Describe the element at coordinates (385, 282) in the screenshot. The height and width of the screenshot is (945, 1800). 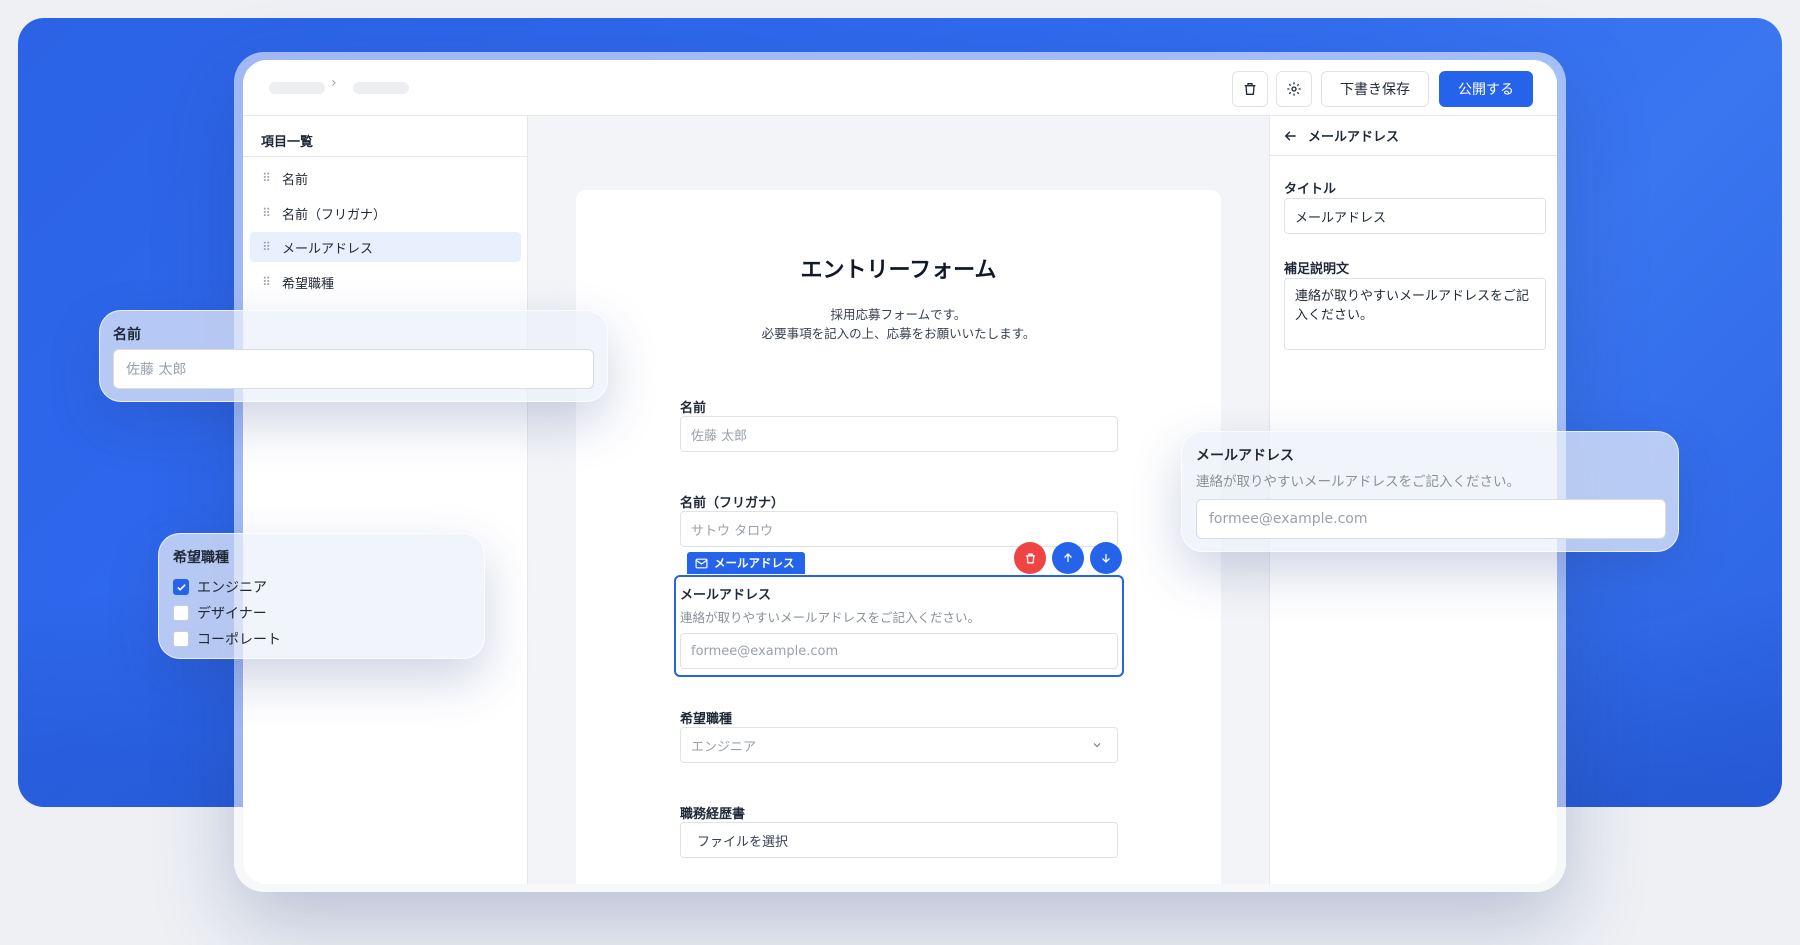
I see `sidebar-item-job: ⠿ 希望職種` at that location.